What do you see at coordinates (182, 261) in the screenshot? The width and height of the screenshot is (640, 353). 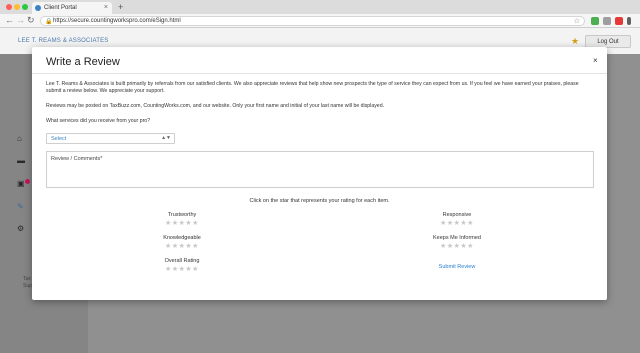 I see `rating-label-overall: Overall Rating` at bounding box center [182, 261].